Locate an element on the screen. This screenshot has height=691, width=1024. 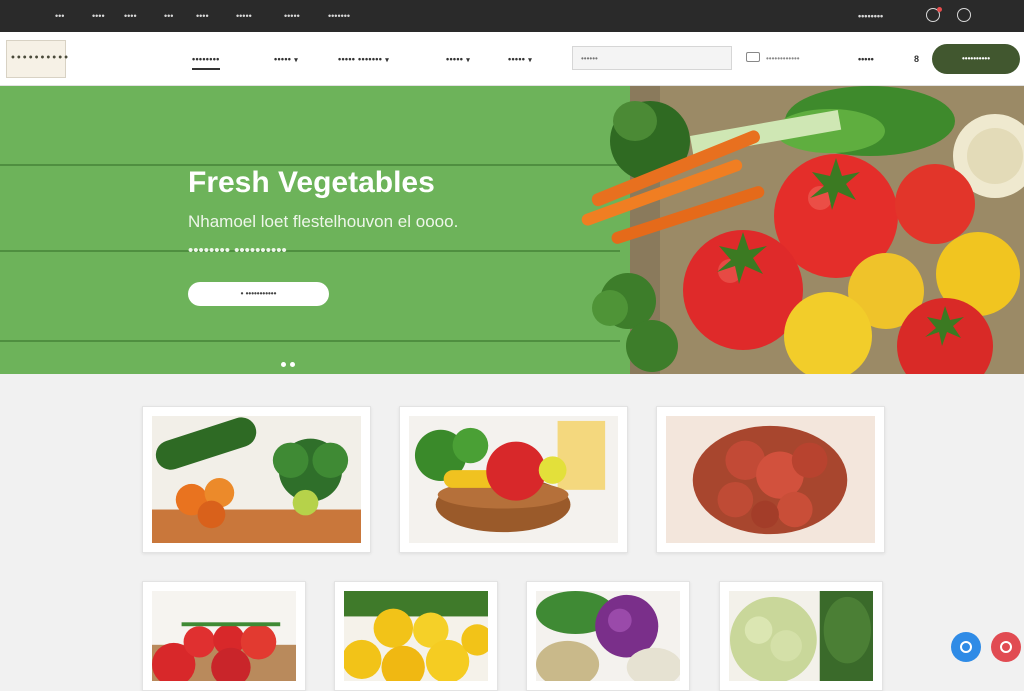
product-card-fruit-bowl is located at coordinates (513, 479).